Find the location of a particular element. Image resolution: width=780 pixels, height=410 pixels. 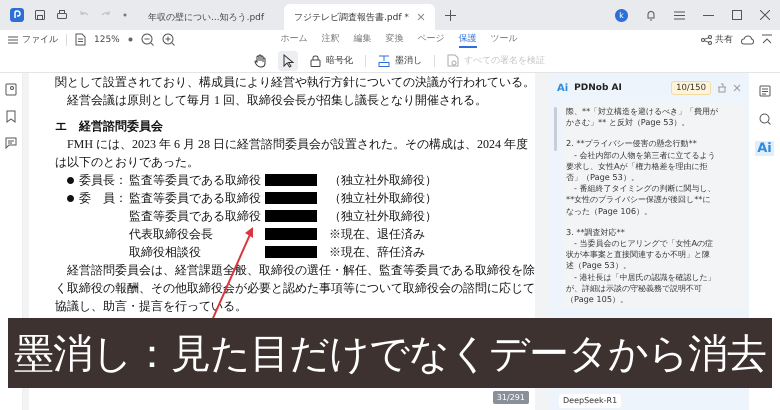

document-text: は以下のとおりであった。 is located at coordinates (127, 162).